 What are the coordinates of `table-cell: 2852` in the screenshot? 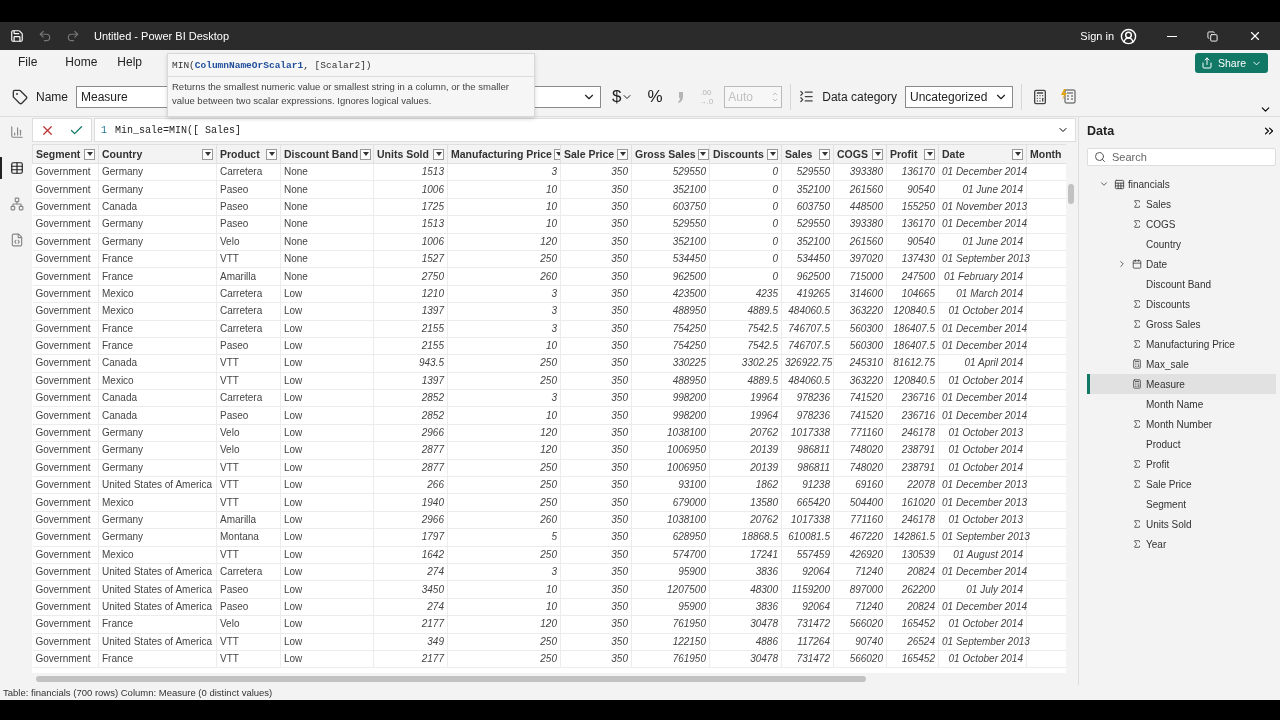 It's located at (410, 415).